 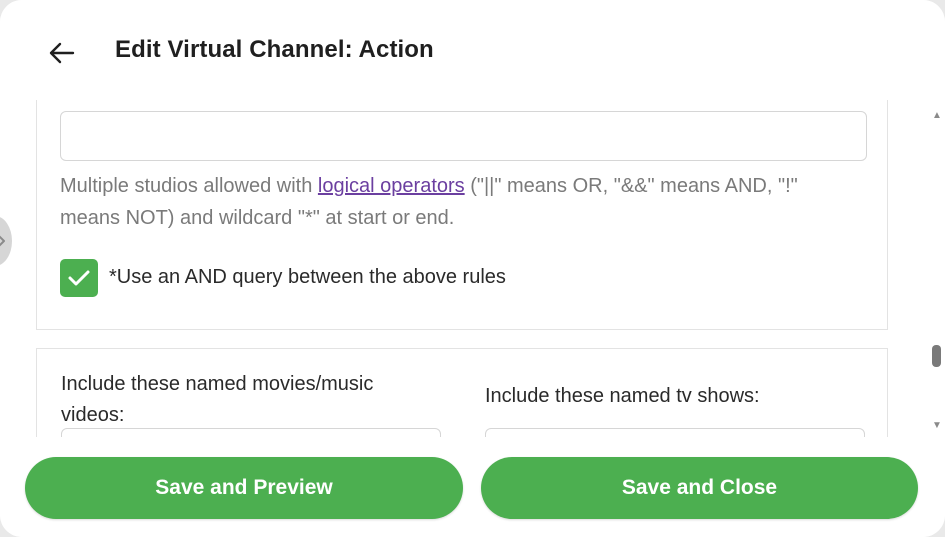 I want to click on logical-operators-link: logical operators, so click(x=391, y=186).